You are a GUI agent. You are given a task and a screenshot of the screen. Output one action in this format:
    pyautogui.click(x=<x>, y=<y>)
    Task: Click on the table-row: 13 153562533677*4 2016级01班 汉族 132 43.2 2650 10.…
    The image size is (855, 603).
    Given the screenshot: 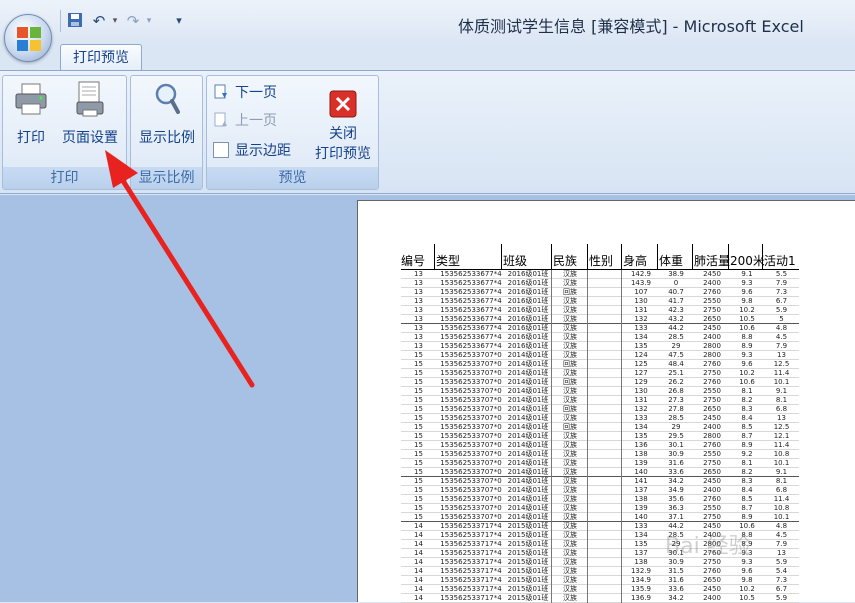 What is the action you would take?
    pyautogui.click(x=600, y=319)
    